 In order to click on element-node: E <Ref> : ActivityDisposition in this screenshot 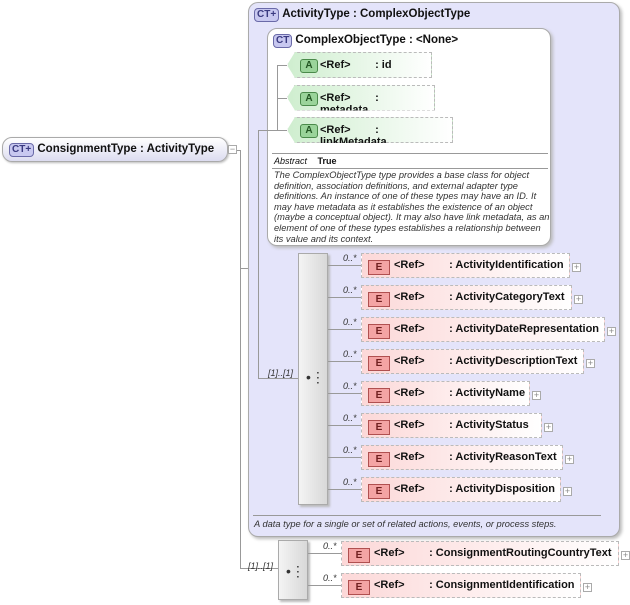, I will do `click(461, 489)`.